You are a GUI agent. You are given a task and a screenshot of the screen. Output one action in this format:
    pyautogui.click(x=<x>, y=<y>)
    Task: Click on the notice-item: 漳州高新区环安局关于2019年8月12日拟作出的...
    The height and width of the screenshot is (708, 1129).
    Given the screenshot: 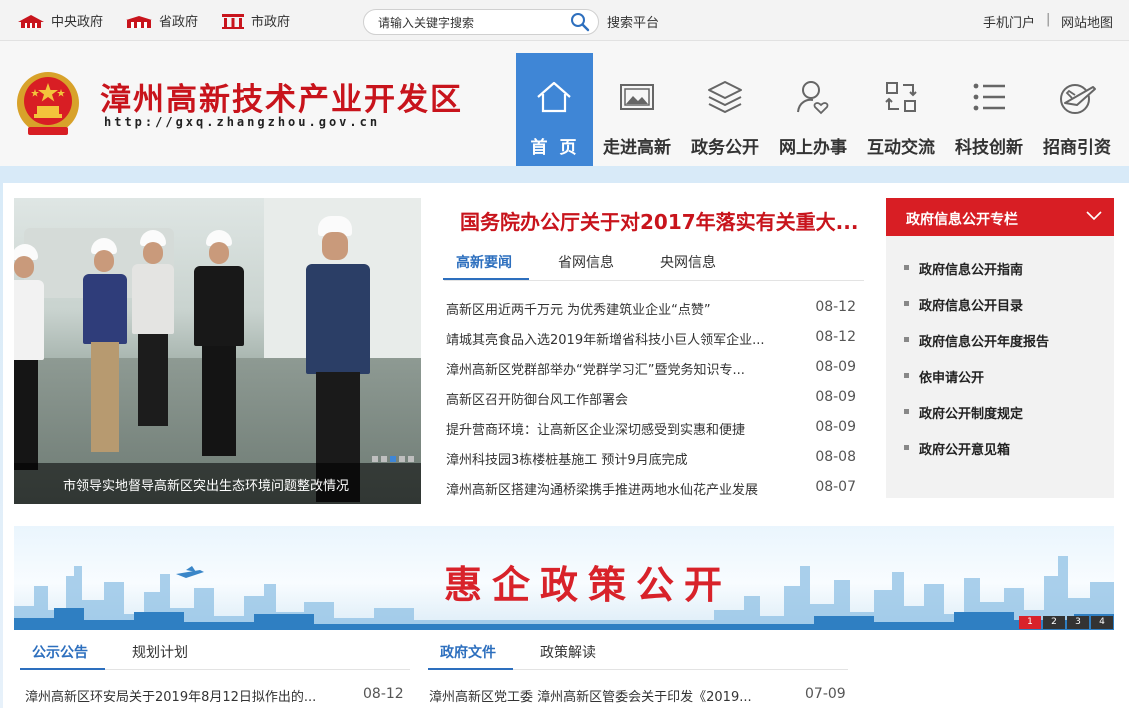 What is the action you would take?
    pyautogui.click(x=180, y=695)
    